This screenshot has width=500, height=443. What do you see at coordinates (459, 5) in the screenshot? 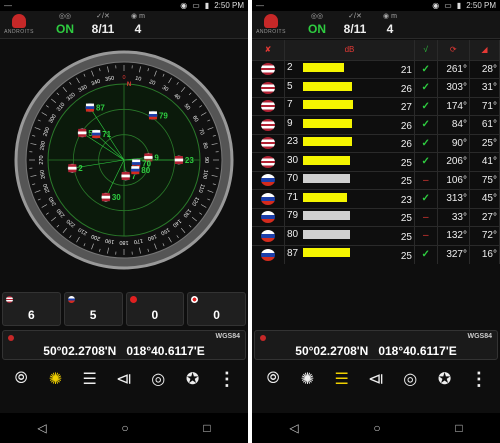
I see `battery-icon: ▮` at bounding box center [459, 5].